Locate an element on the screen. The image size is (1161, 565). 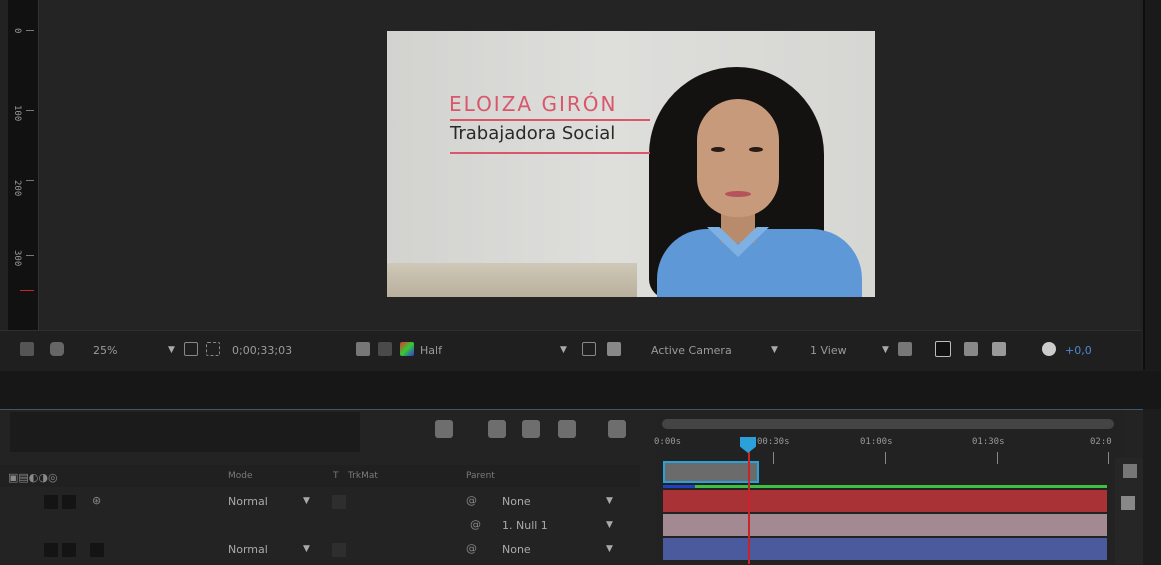
trkmat-column-header: TrkMat is located at coordinates (363, 476).